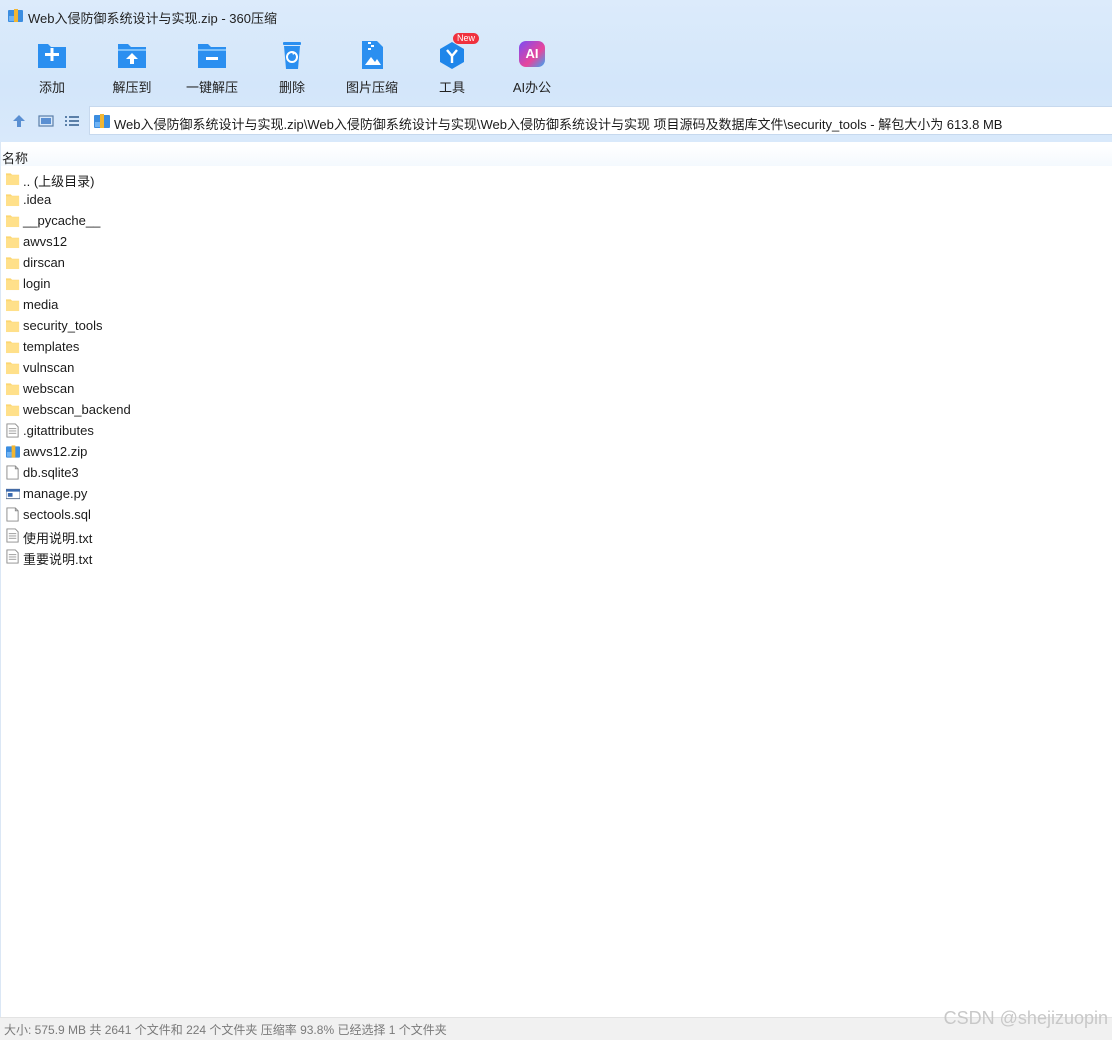  I want to click on ai-office-icon: AI, so click(532, 54).